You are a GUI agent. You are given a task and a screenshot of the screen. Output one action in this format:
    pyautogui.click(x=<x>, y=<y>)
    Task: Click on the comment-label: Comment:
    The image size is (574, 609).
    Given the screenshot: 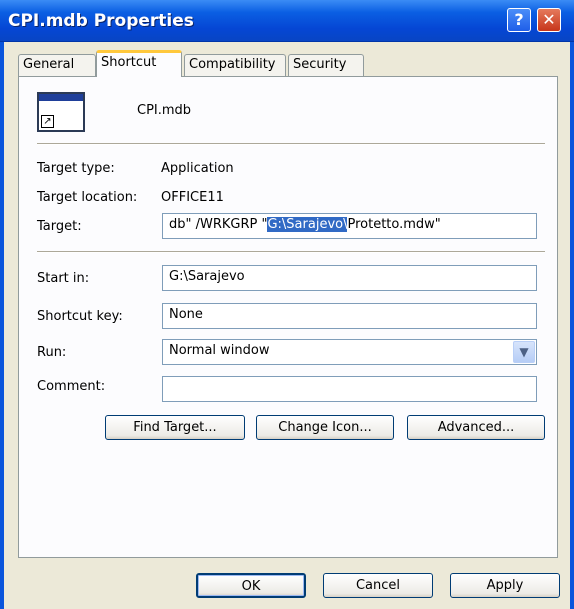 What is the action you would take?
    pyautogui.click(x=71, y=386)
    